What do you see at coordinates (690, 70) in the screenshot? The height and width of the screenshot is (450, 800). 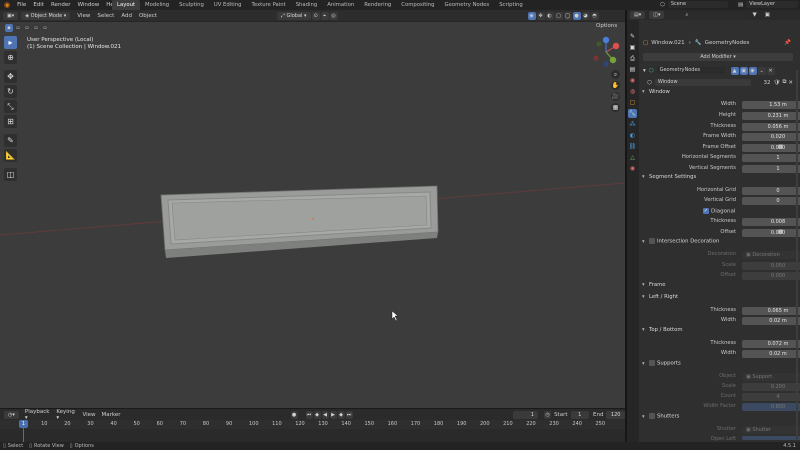 I see `modifier-name-field: GeometryNodes` at bounding box center [690, 70].